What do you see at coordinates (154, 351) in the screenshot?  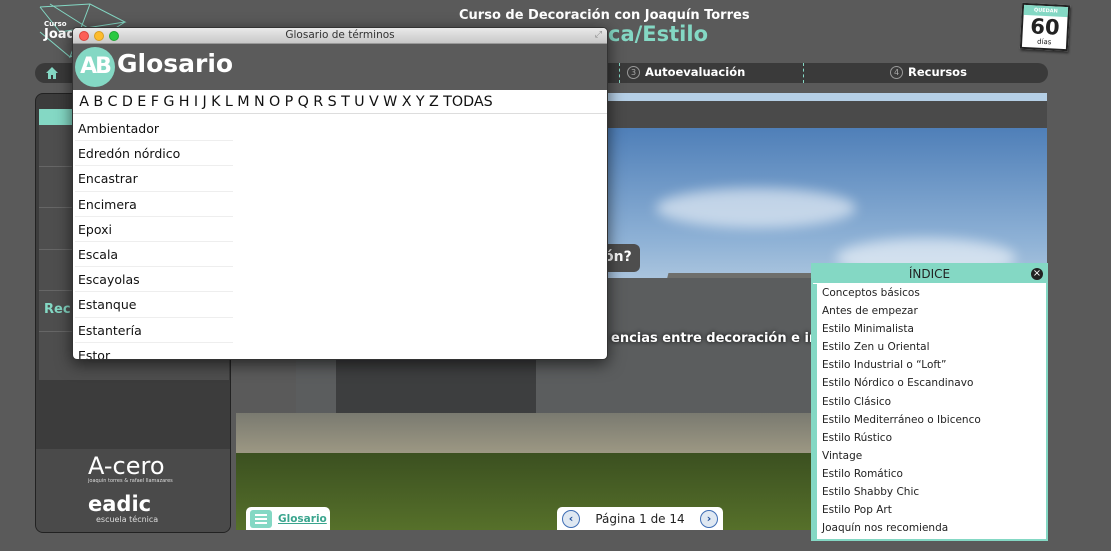 I see `glossary-term: Estor` at bounding box center [154, 351].